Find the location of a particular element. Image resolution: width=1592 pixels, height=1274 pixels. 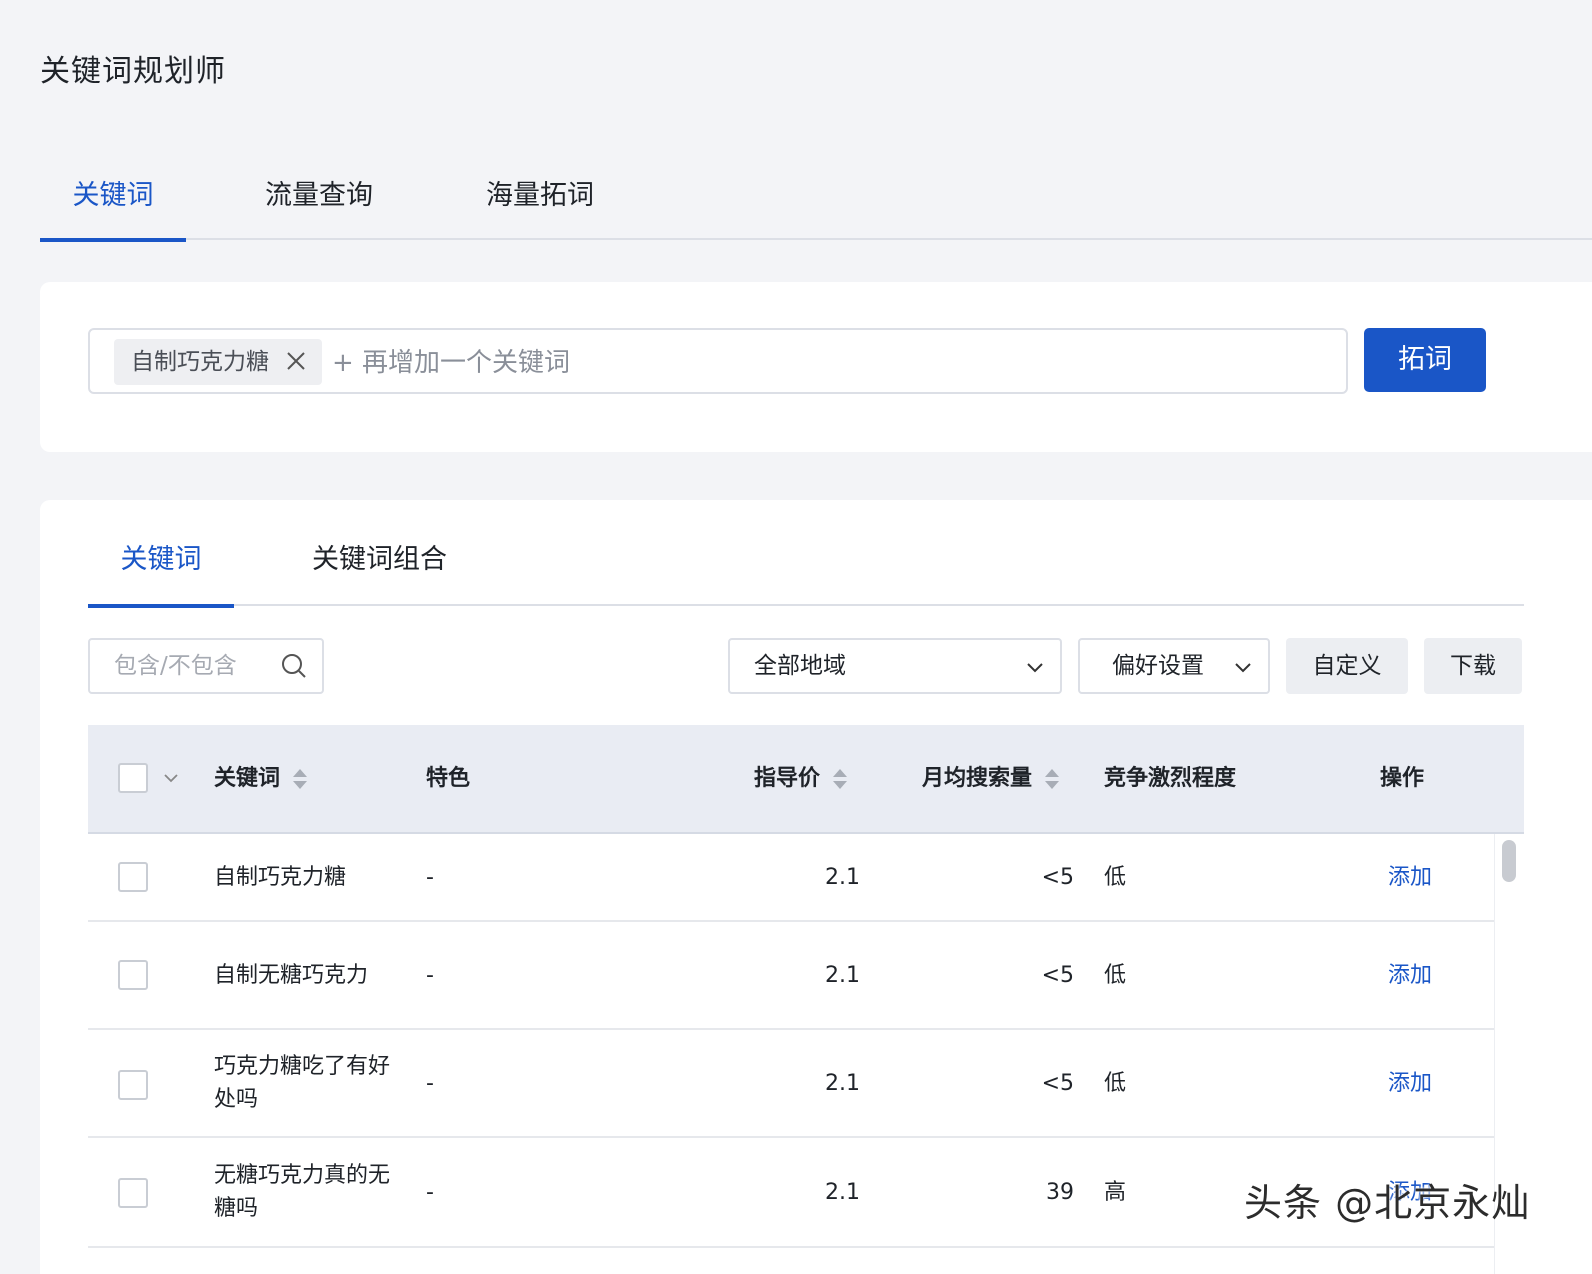

region-select: 全部地域 is located at coordinates (895, 666).